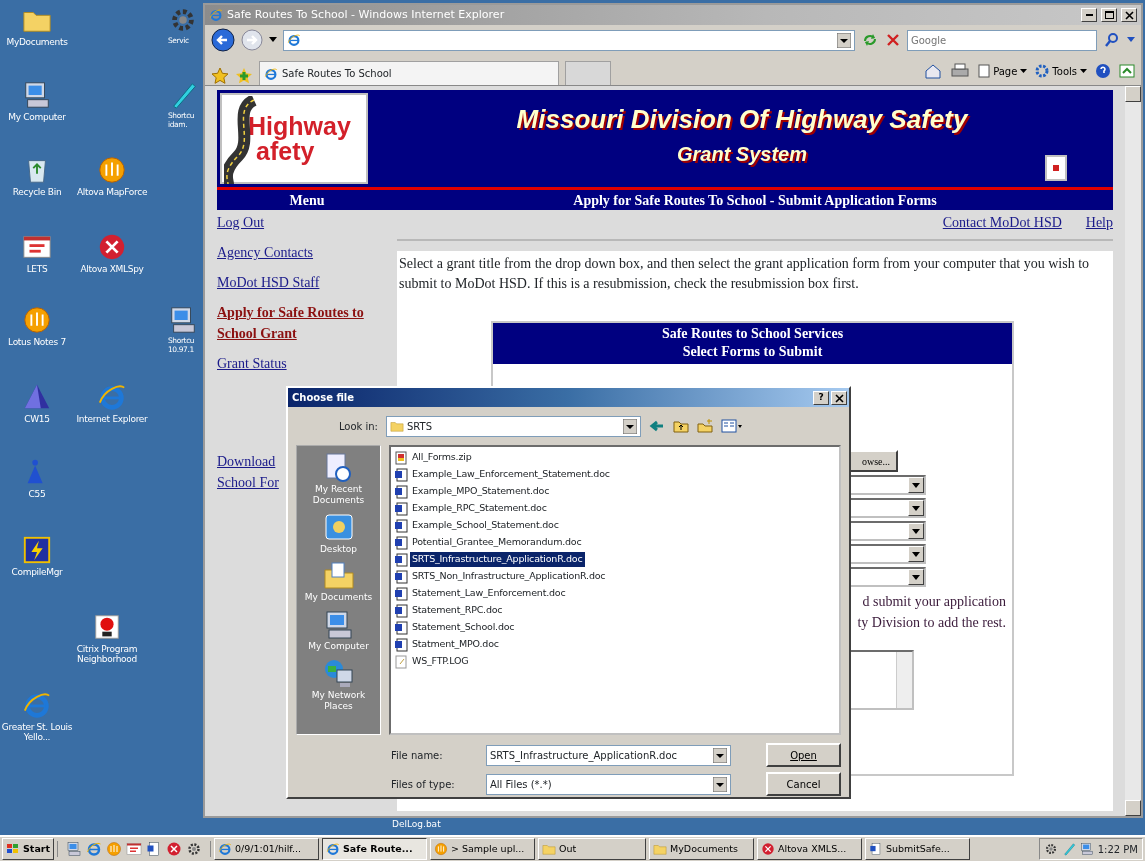 The width and height of the screenshot is (1145, 861). What do you see at coordinates (220, 76) in the screenshot?
I see `star-icon` at bounding box center [220, 76].